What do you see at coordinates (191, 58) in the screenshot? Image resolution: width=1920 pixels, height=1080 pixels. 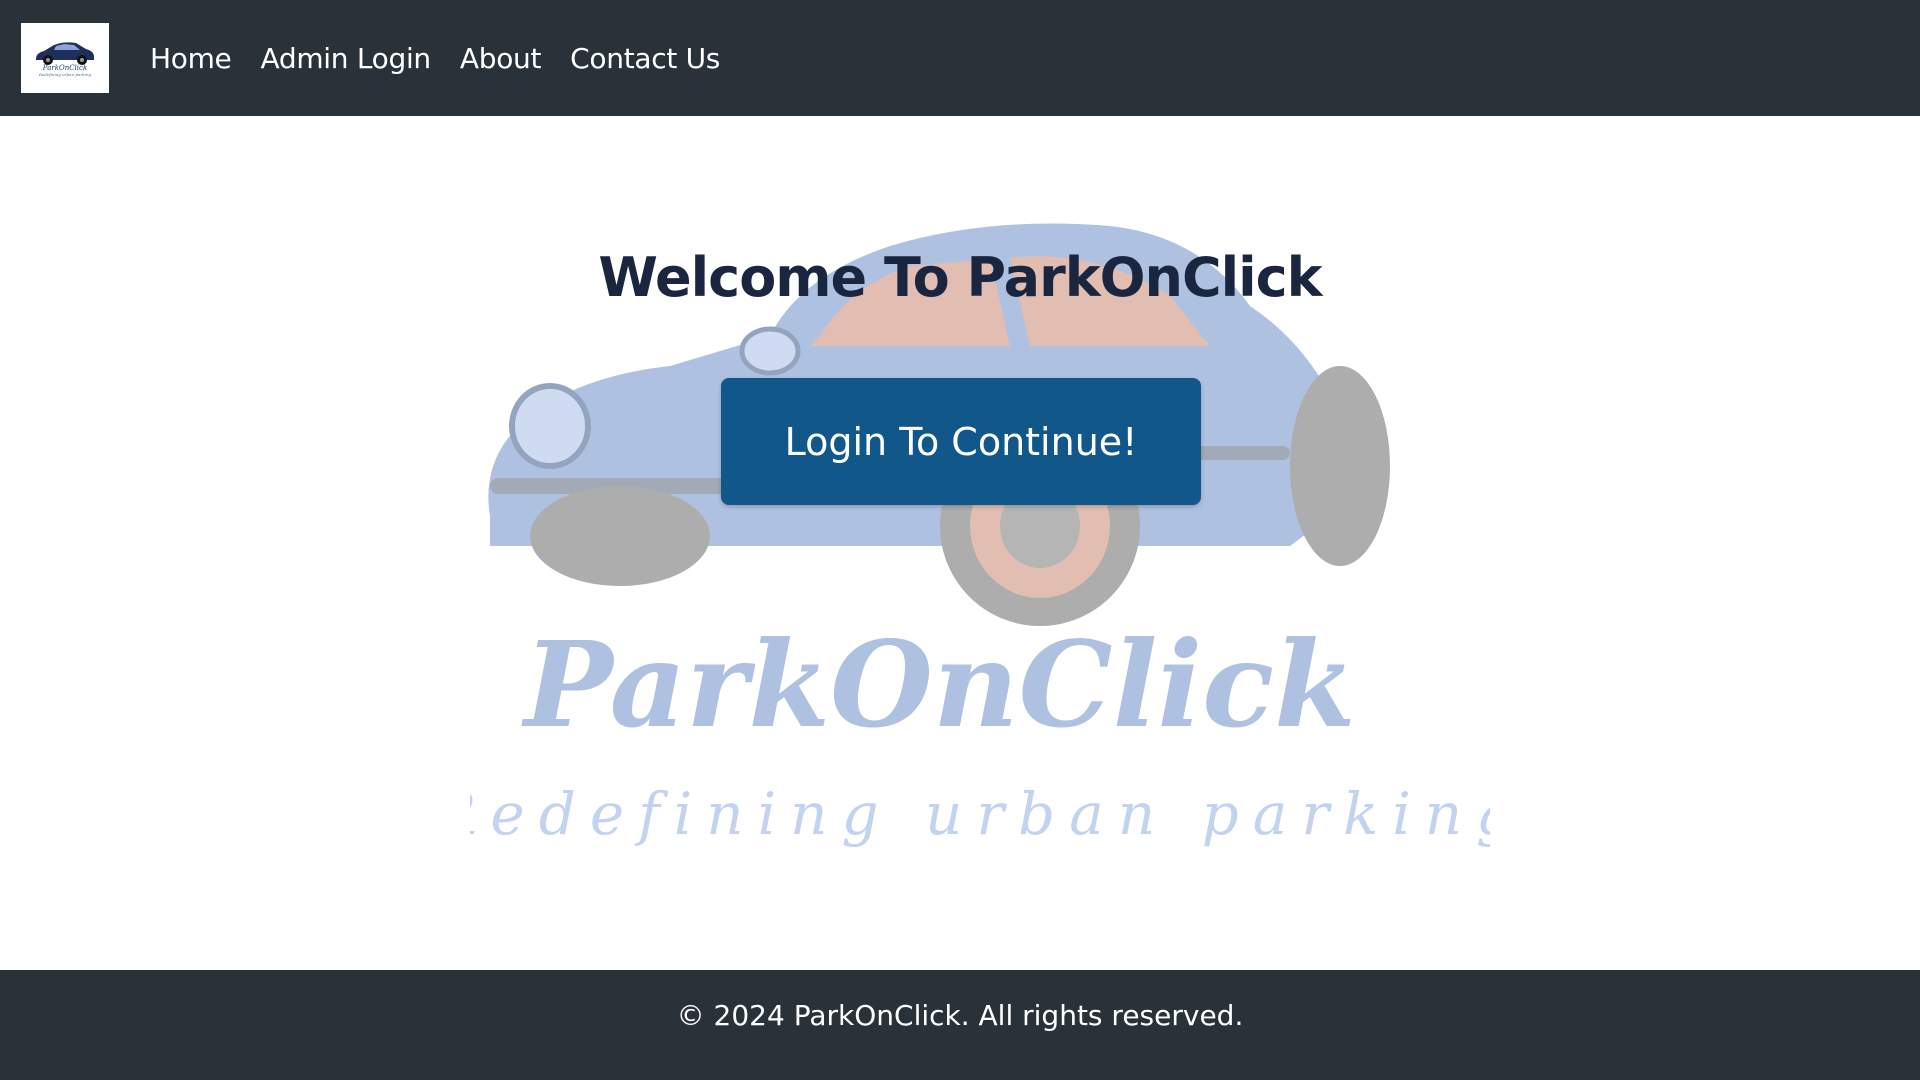 I see `nav-link-home: Home` at bounding box center [191, 58].